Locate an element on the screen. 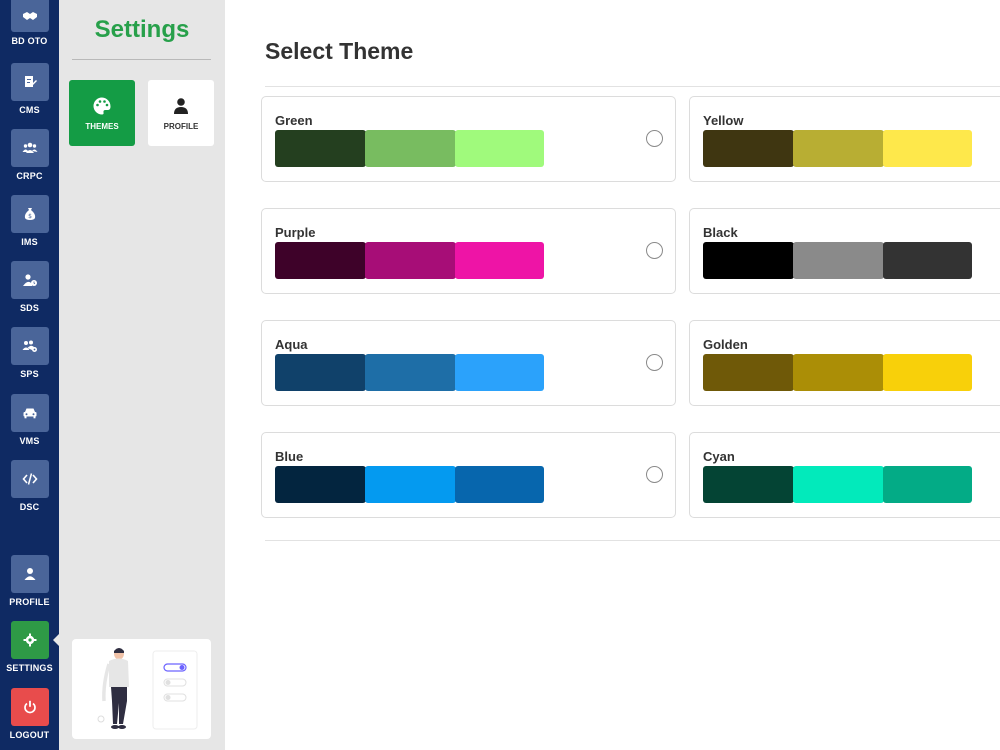  sidebar-item-profile: PROFILE is located at coordinates (29, 581).